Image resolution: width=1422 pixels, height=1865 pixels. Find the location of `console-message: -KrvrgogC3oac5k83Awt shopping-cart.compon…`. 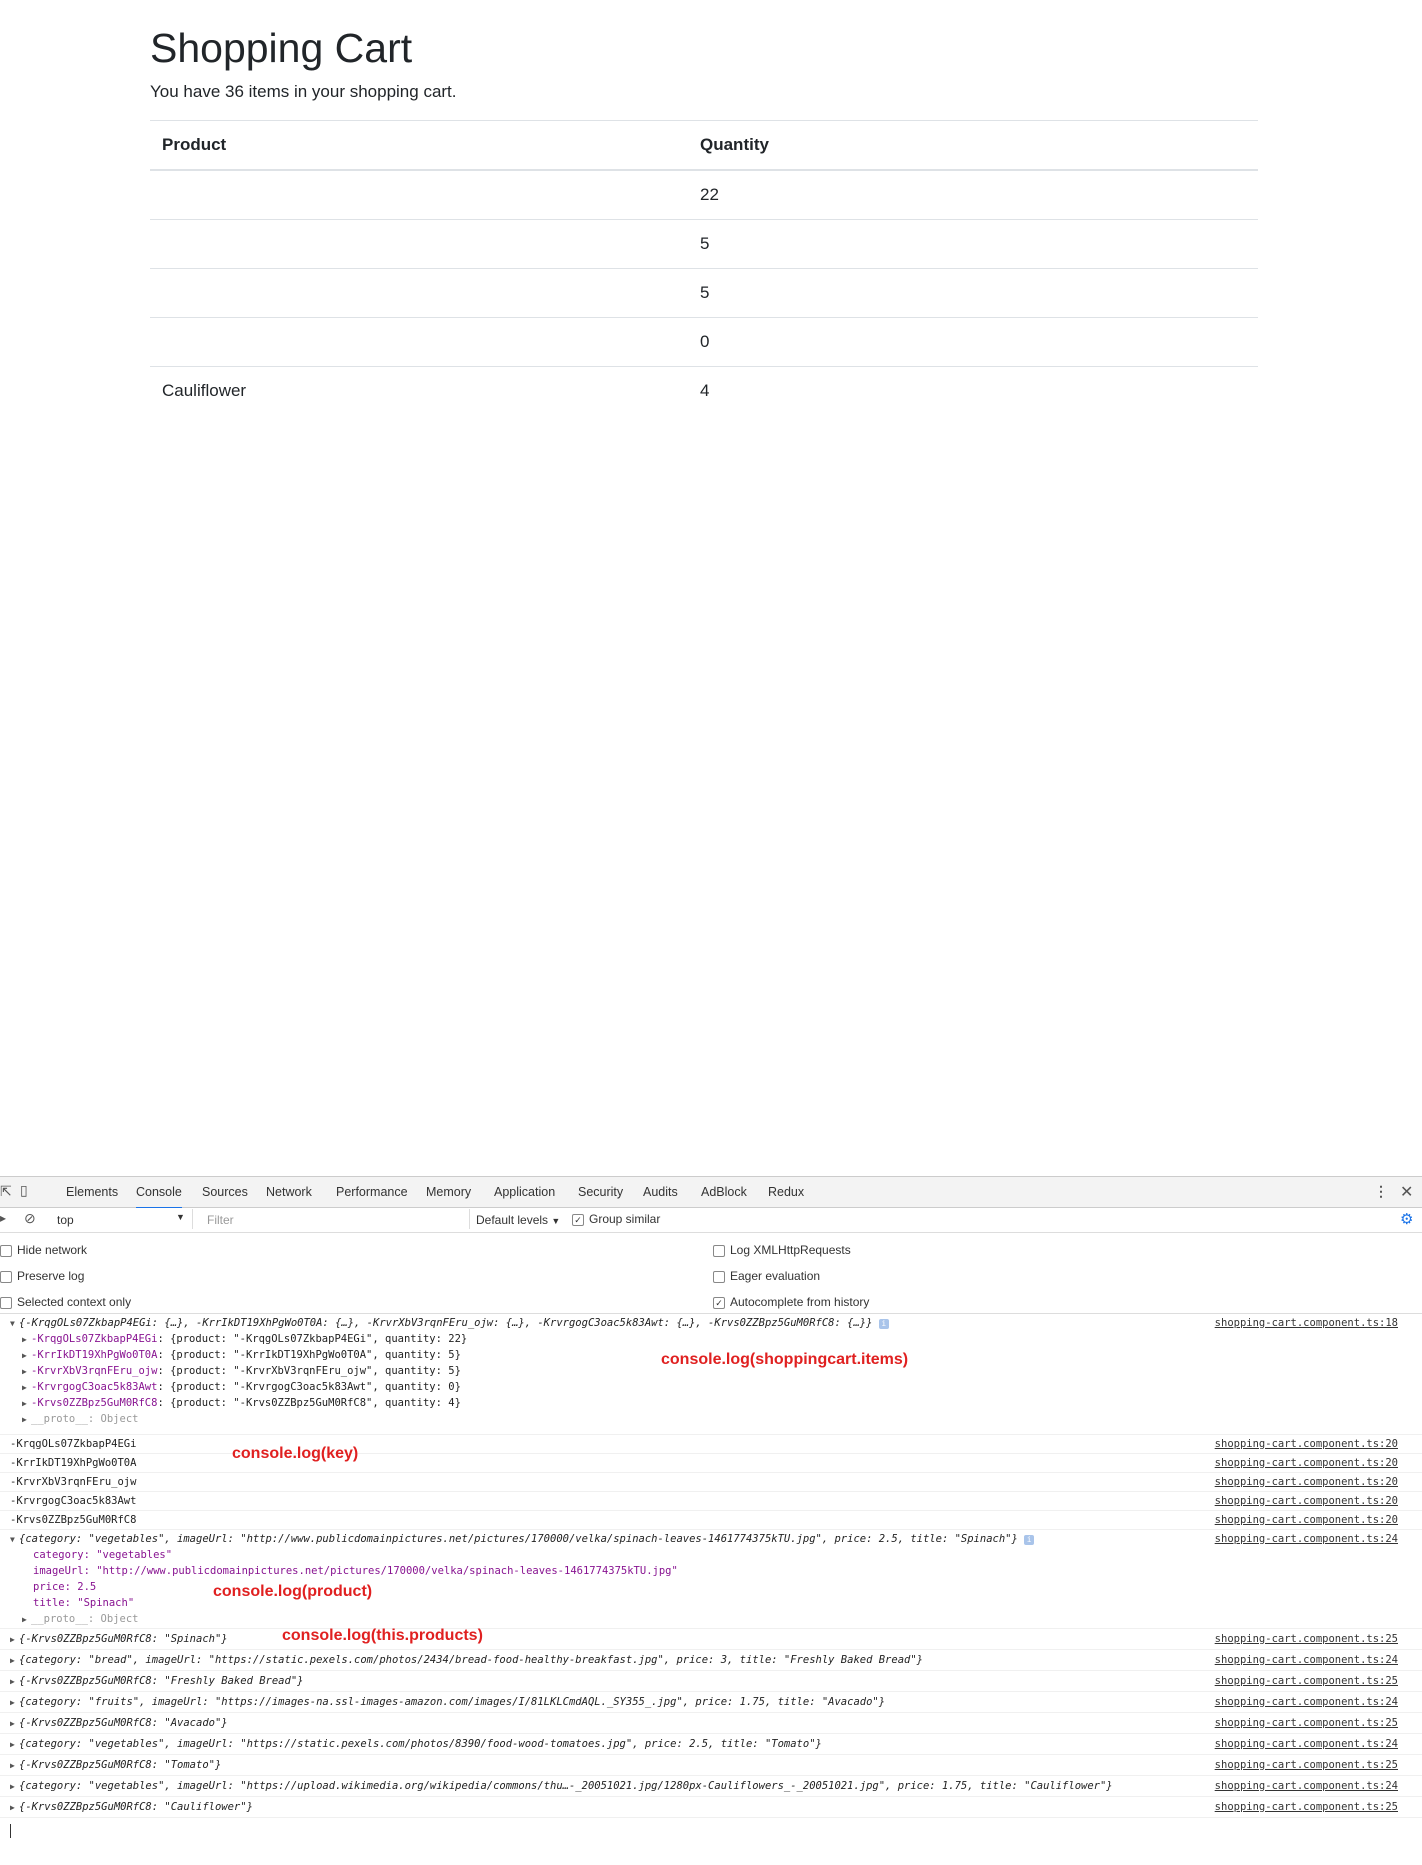

console-message: -KrvrgogC3oac5k83Awt shopping-cart.compon… is located at coordinates (711, 1501).